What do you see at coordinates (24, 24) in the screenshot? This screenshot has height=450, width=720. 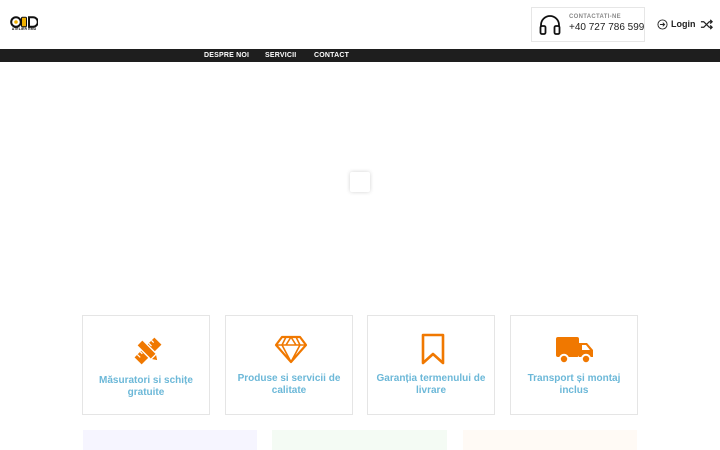 I see `brand-logo: ATELIER EMU` at bounding box center [24, 24].